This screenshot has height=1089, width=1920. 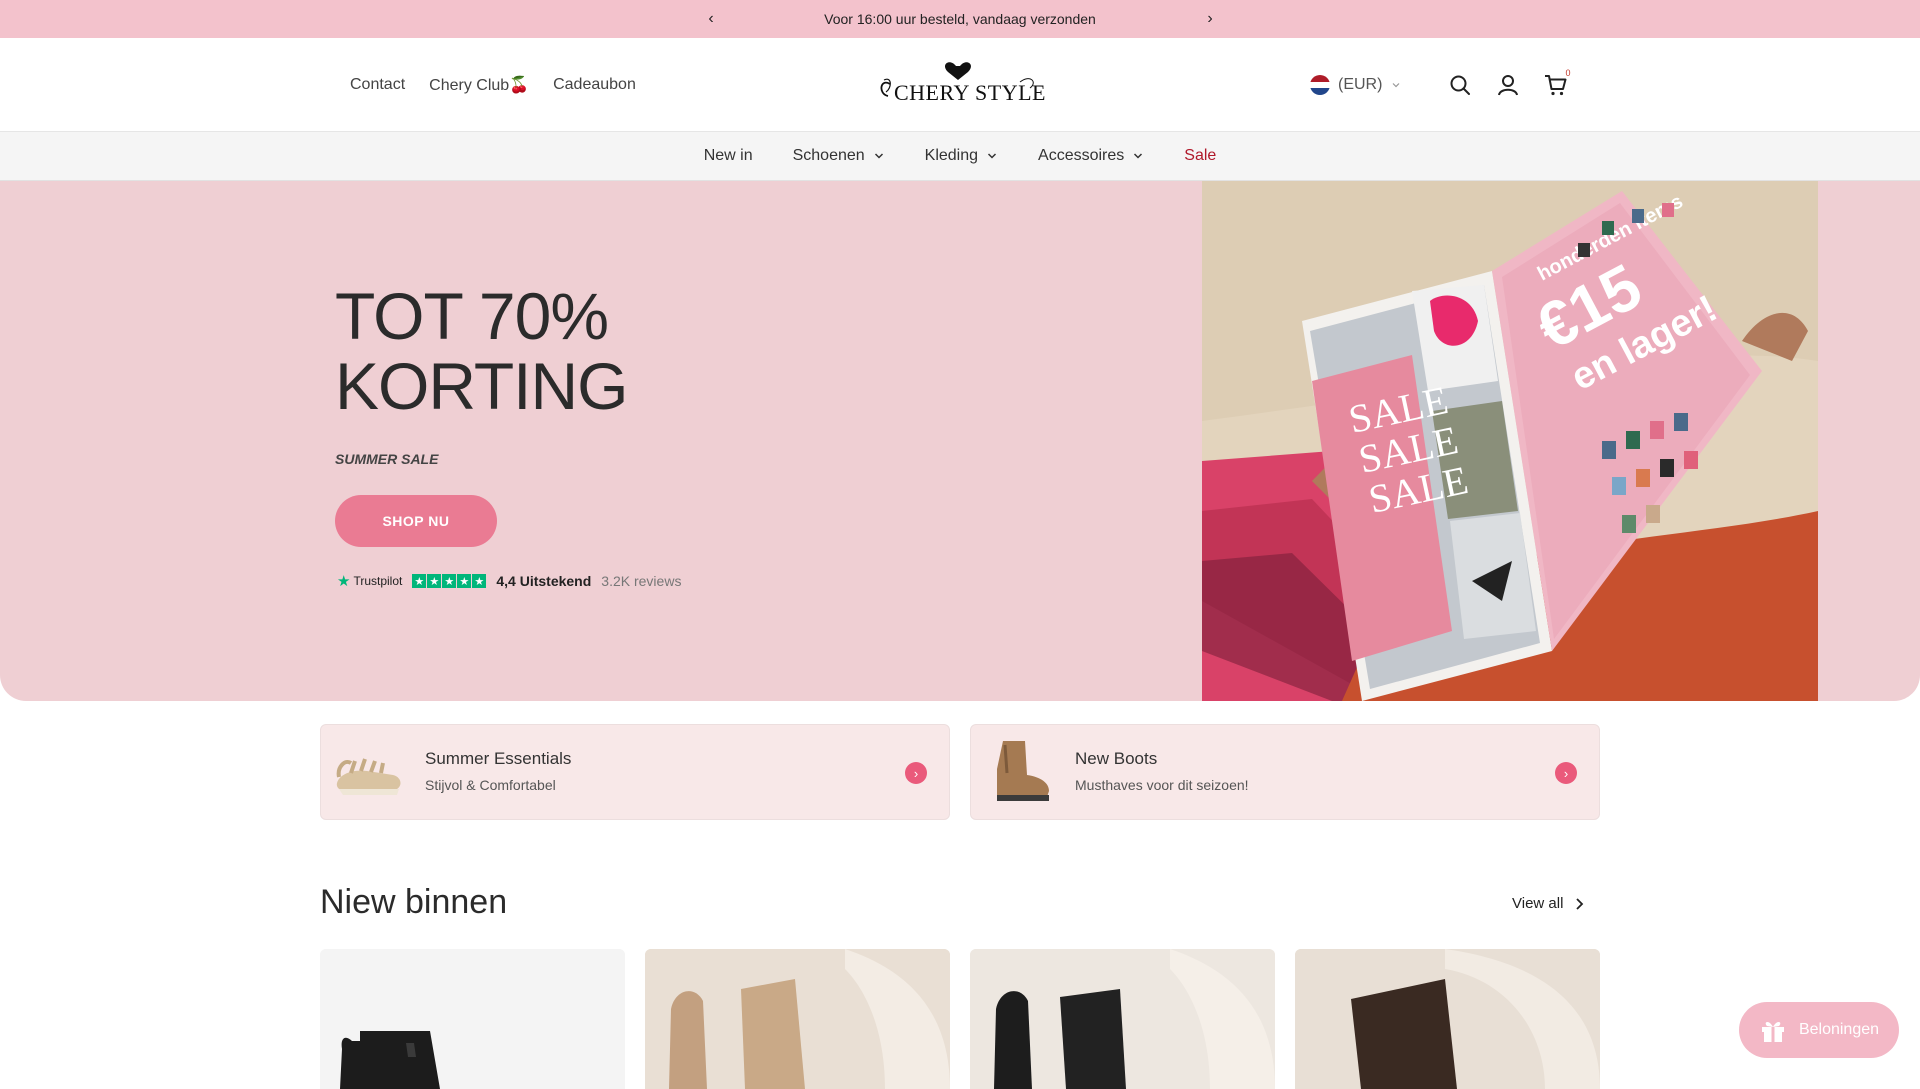 What do you see at coordinates (1285, 772) in the screenshot?
I see `promo-card-new-boots: New Boots Musthaves voor dit seizoen! ›` at bounding box center [1285, 772].